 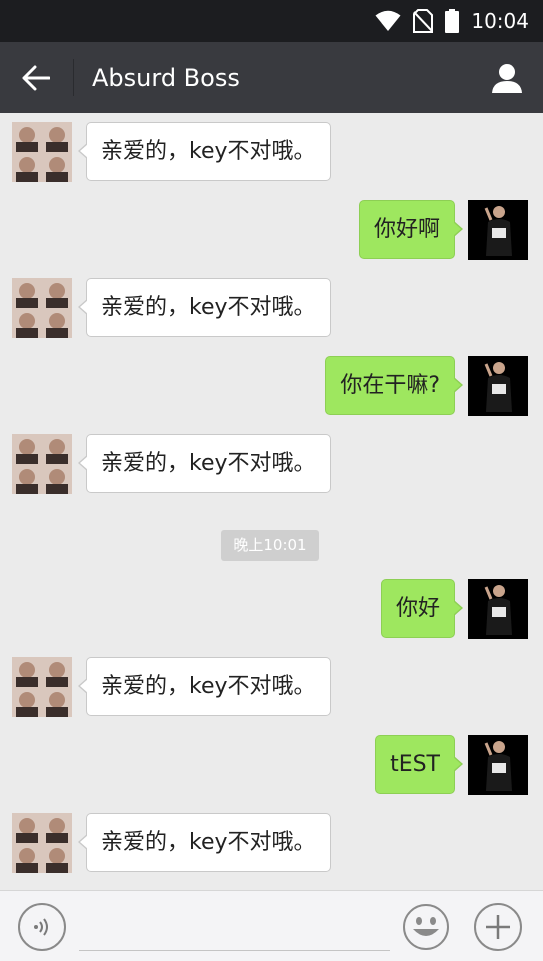 I want to click on more-button, so click(x=498, y=927).